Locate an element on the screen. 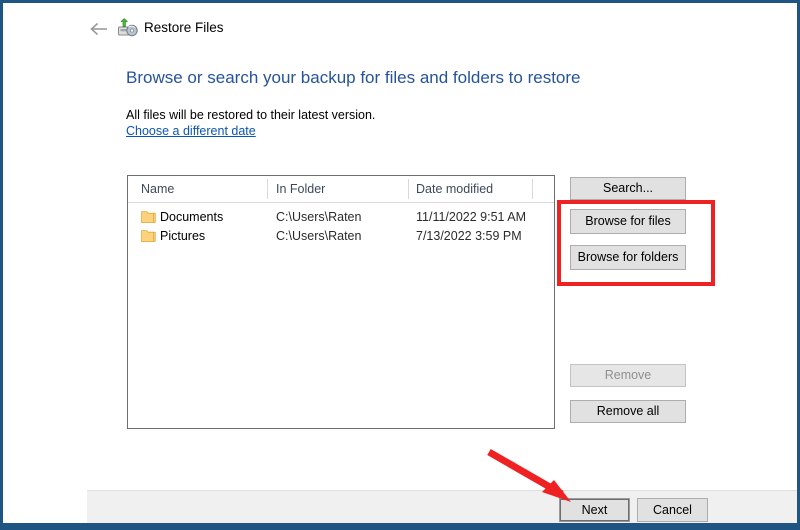 The image size is (800, 530). cancel-button: Cancel is located at coordinates (672, 510).